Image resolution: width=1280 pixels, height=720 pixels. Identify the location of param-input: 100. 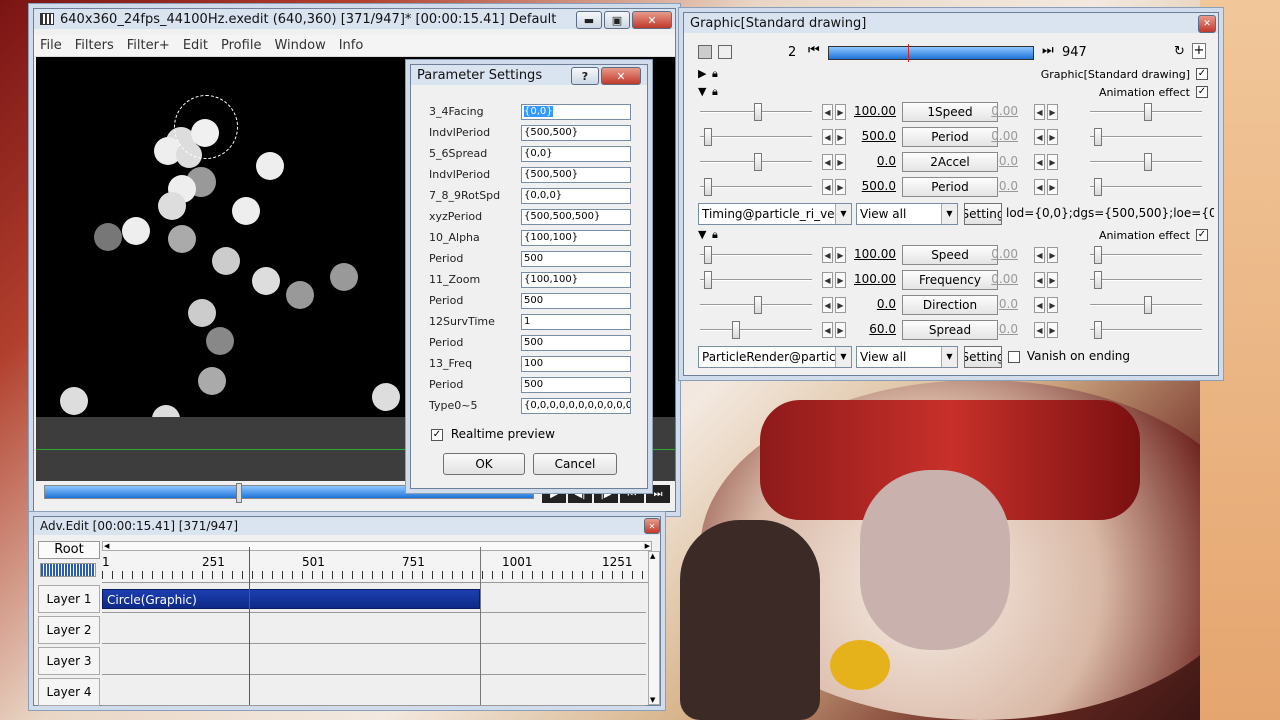
(576, 363).